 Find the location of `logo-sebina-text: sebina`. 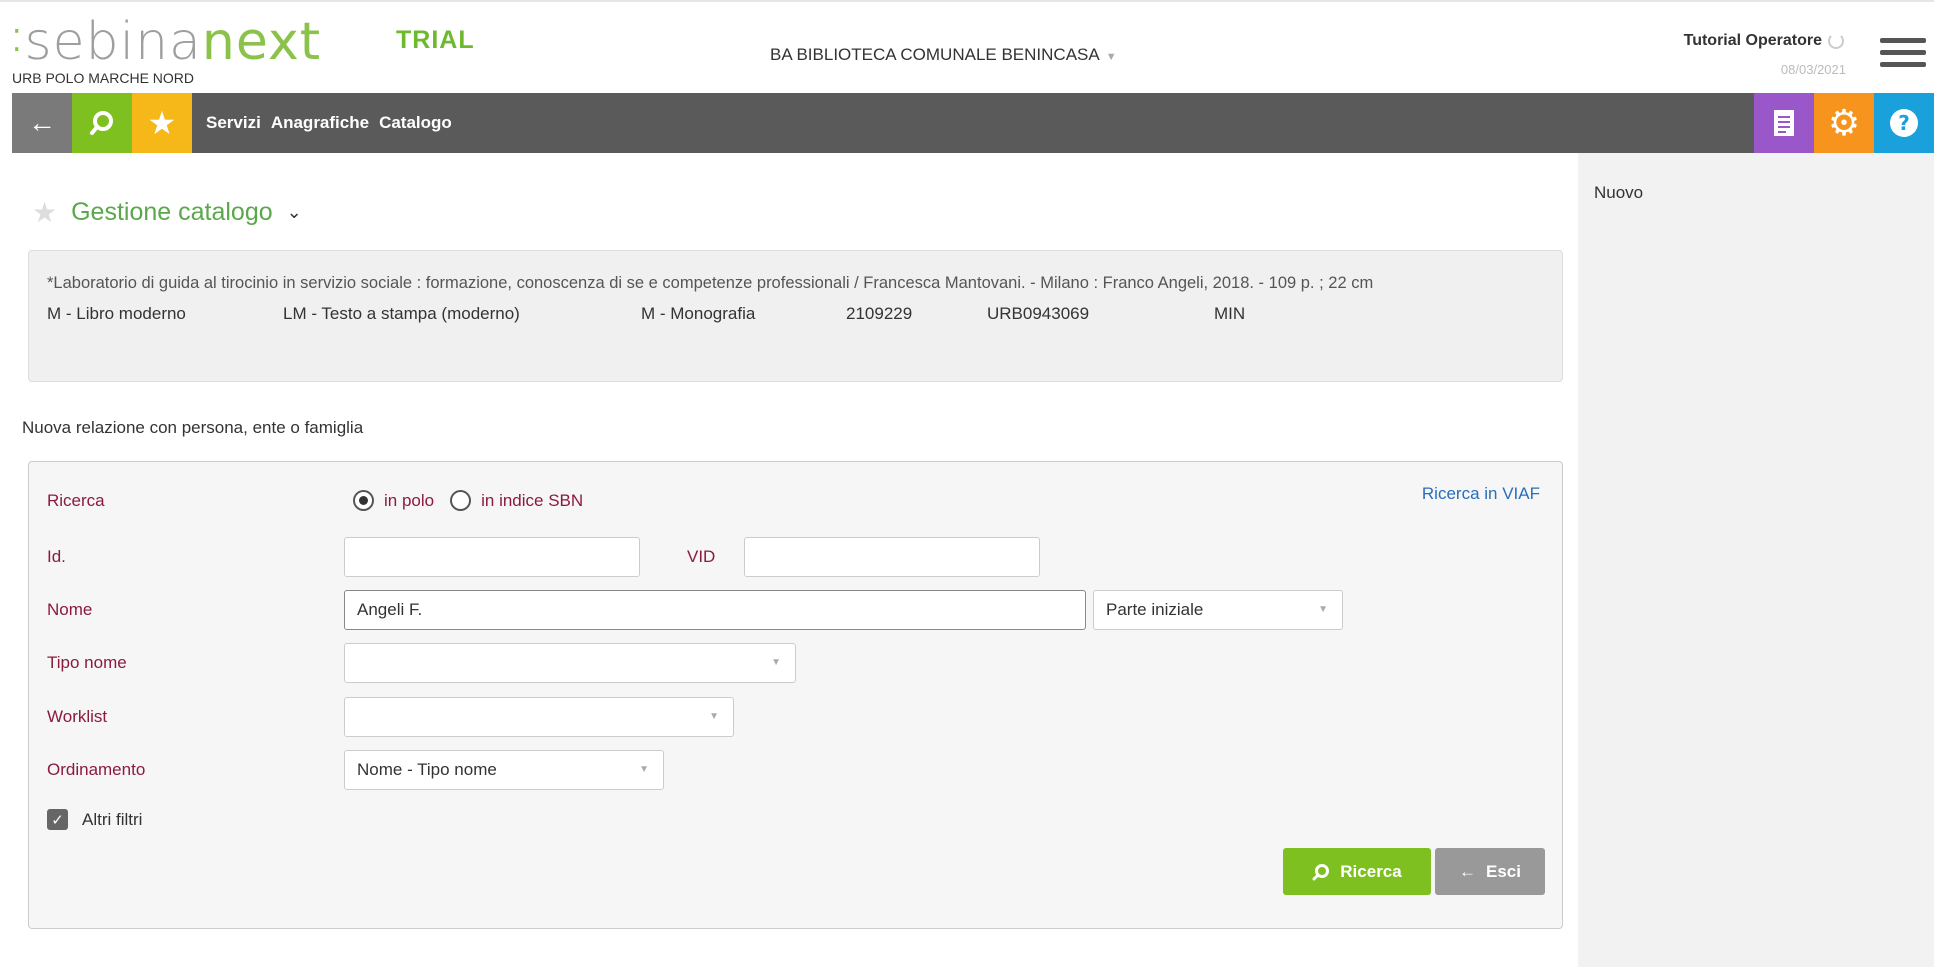

logo-sebina-text: sebina is located at coordinates (113, 42).